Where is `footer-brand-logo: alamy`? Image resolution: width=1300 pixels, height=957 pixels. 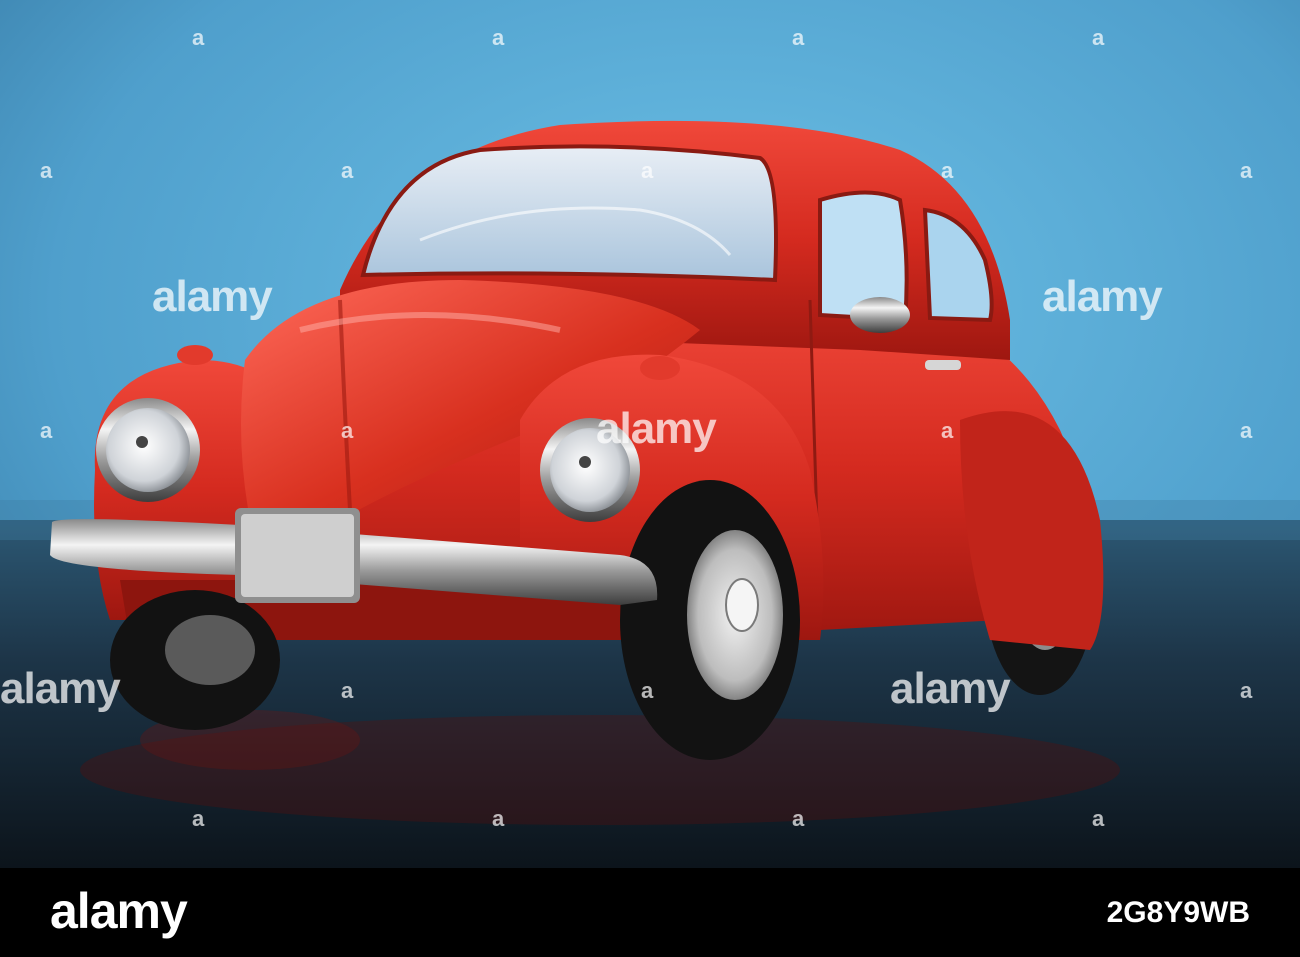
footer-brand-logo: alamy is located at coordinates (119, 911).